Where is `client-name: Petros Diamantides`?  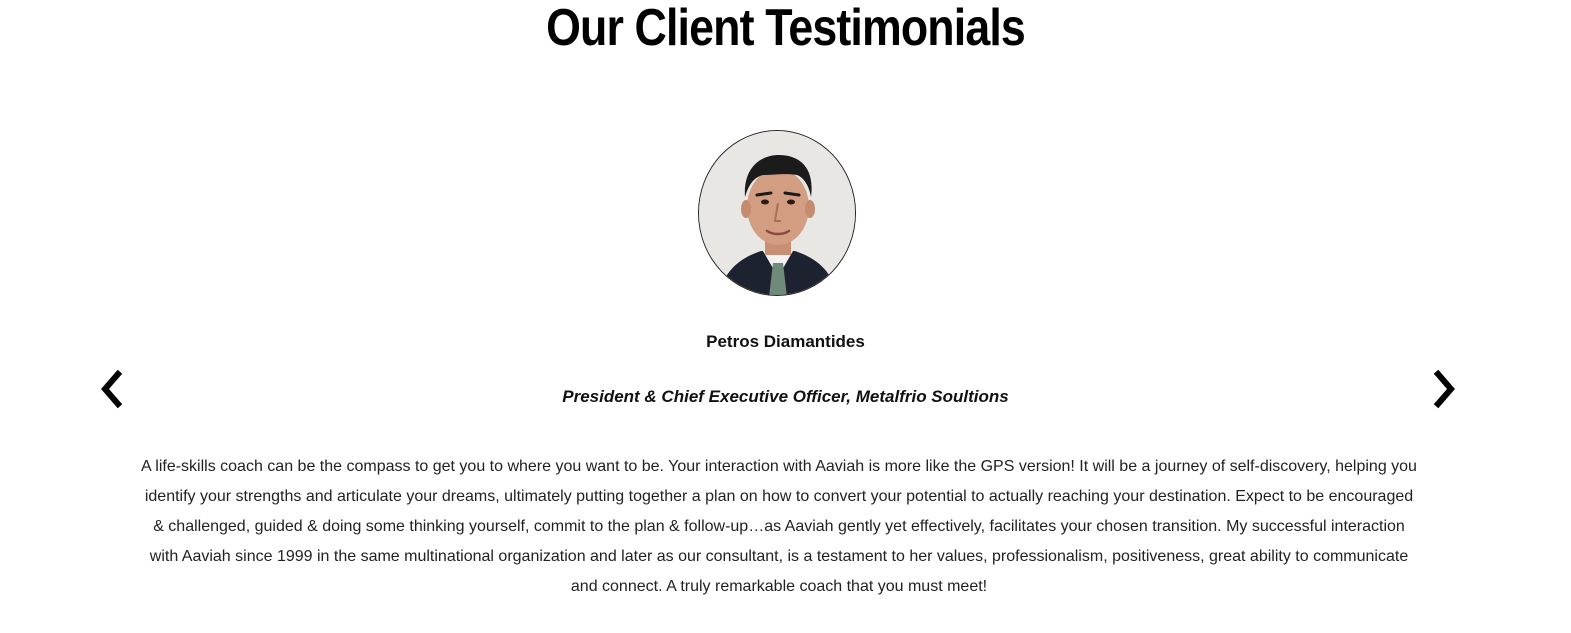
client-name: Petros Diamantides is located at coordinates (785, 341).